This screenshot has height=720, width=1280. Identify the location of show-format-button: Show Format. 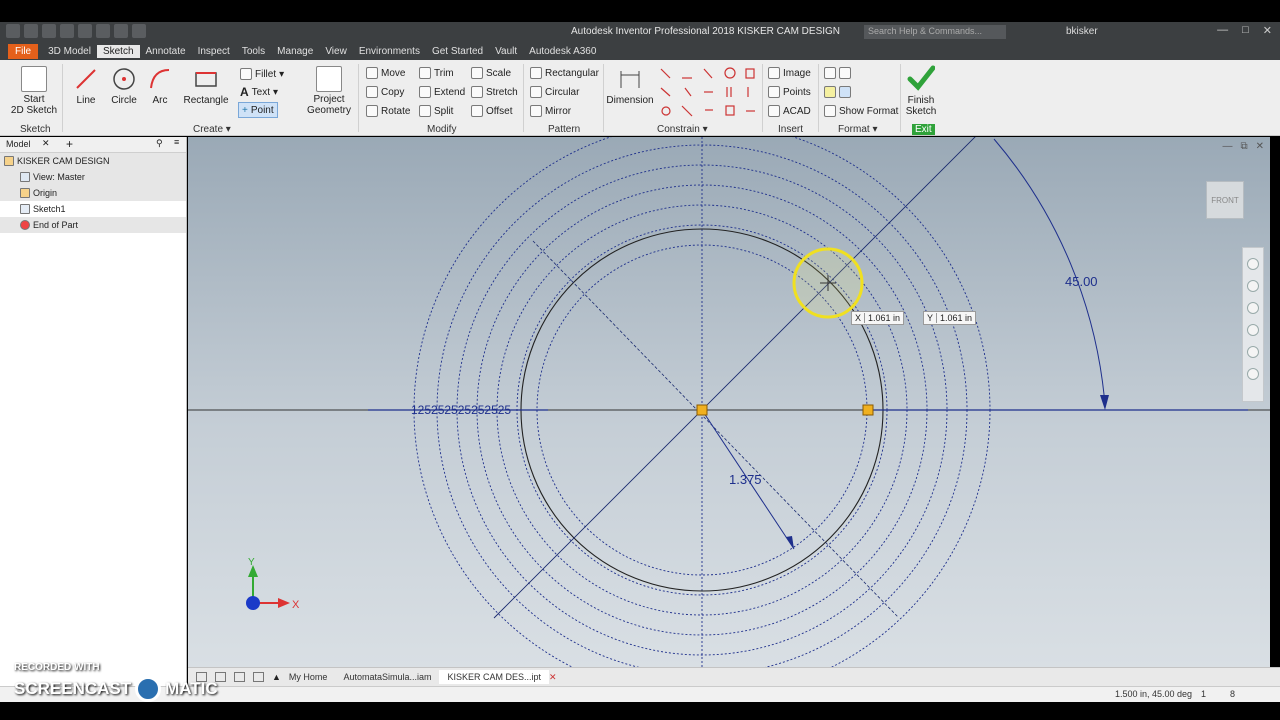
(861, 111).